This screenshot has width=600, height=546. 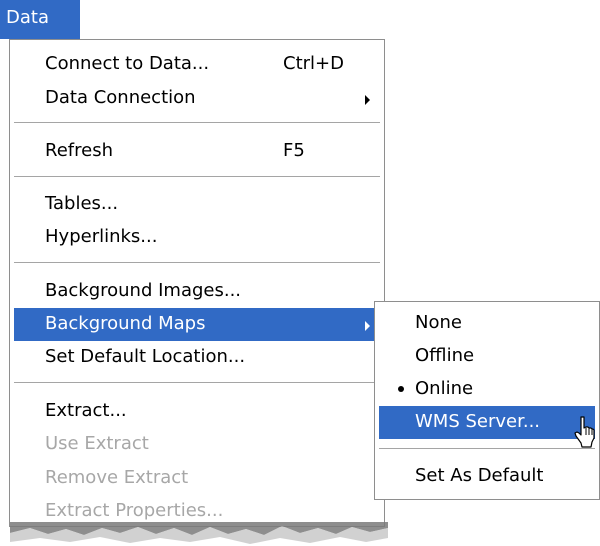 I want to click on submenu-item-label: Online, so click(x=444, y=388).